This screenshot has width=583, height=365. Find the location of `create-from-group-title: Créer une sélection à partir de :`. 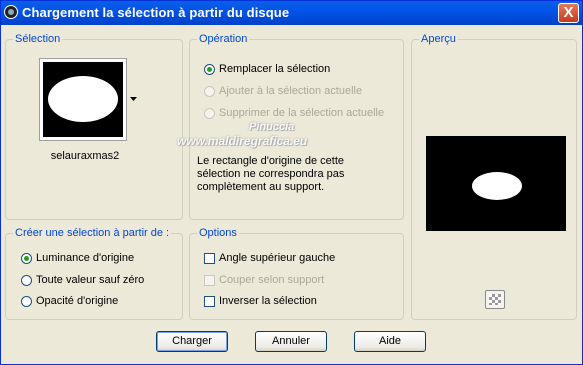

create-from-group-title: Créer une sélection à partir de : is located at coordinates (92, 233).